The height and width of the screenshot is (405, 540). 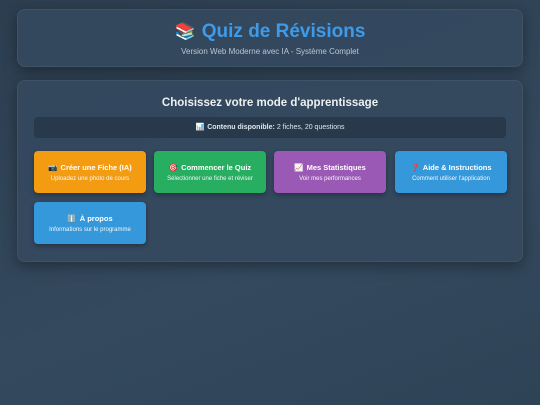 What do you see at coordinates (451, 179) in the screenshot?
I see `help-desc: Comment utiliser l'application` at bounding box center [451, 179].